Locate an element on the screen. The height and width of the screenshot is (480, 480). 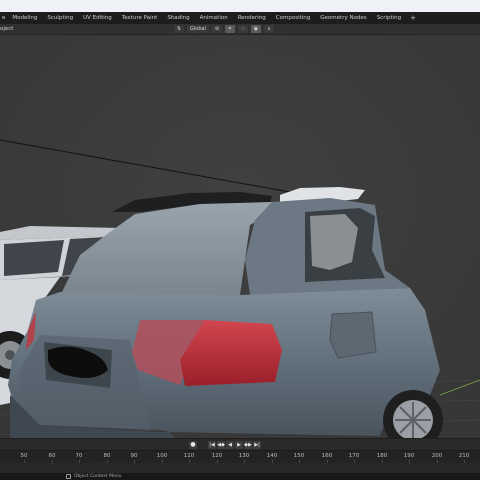
frame-label: 180 is located at coordinates (382, 456).